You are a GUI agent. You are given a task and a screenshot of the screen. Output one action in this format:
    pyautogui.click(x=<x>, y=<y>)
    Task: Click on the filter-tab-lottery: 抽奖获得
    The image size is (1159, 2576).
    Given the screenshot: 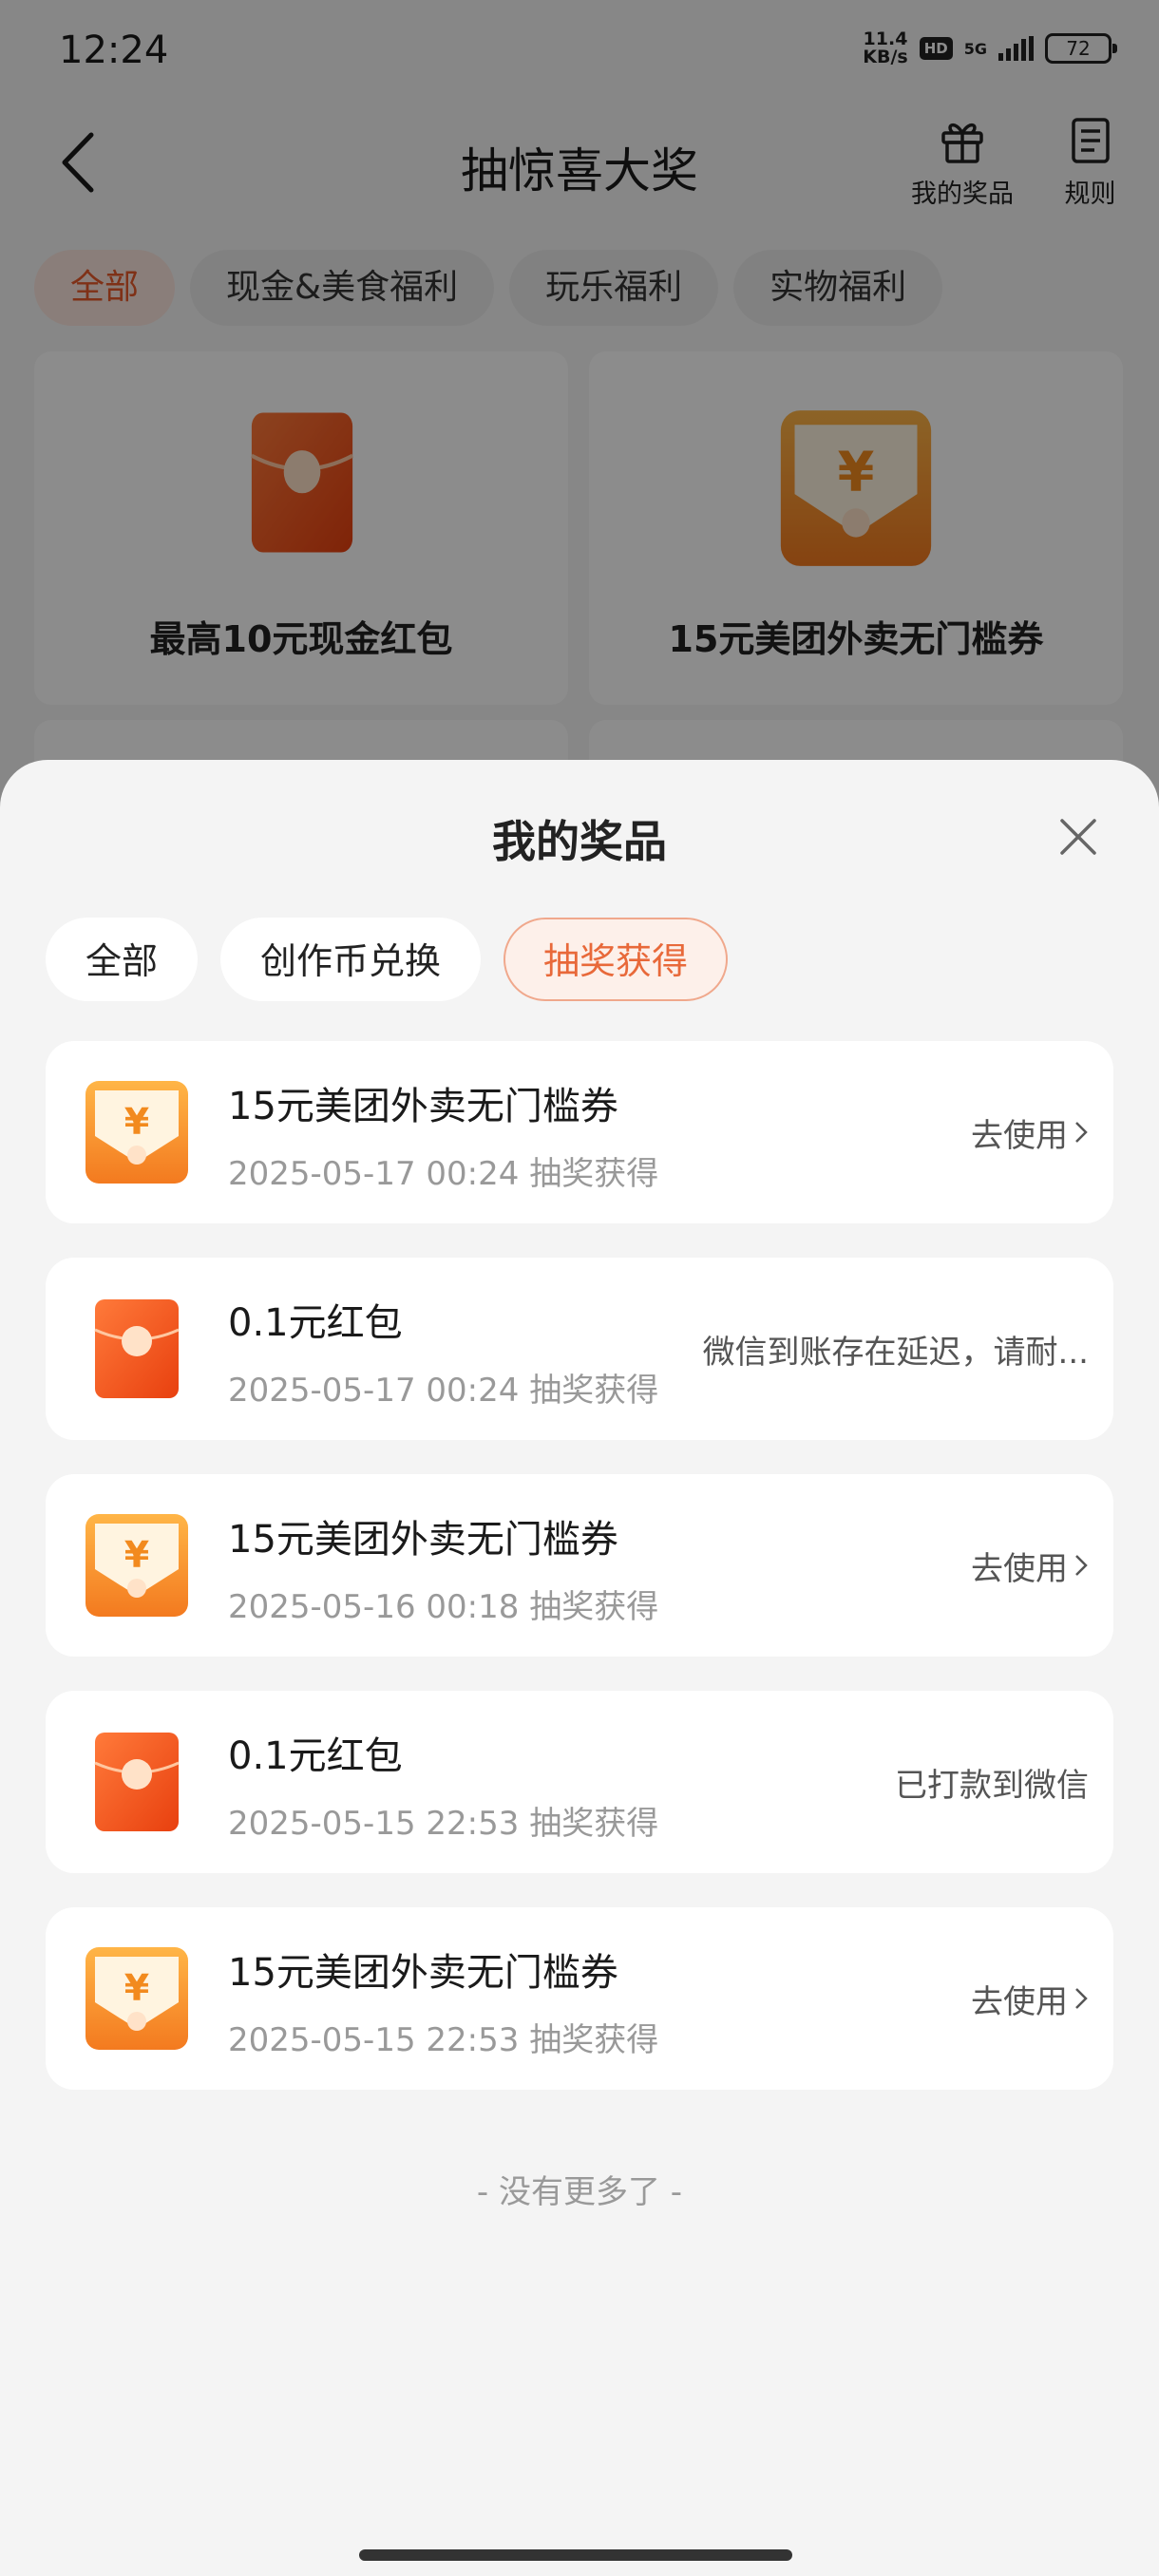 What is the action you would take?
    pyautogui.click(x=616, y=959)
    